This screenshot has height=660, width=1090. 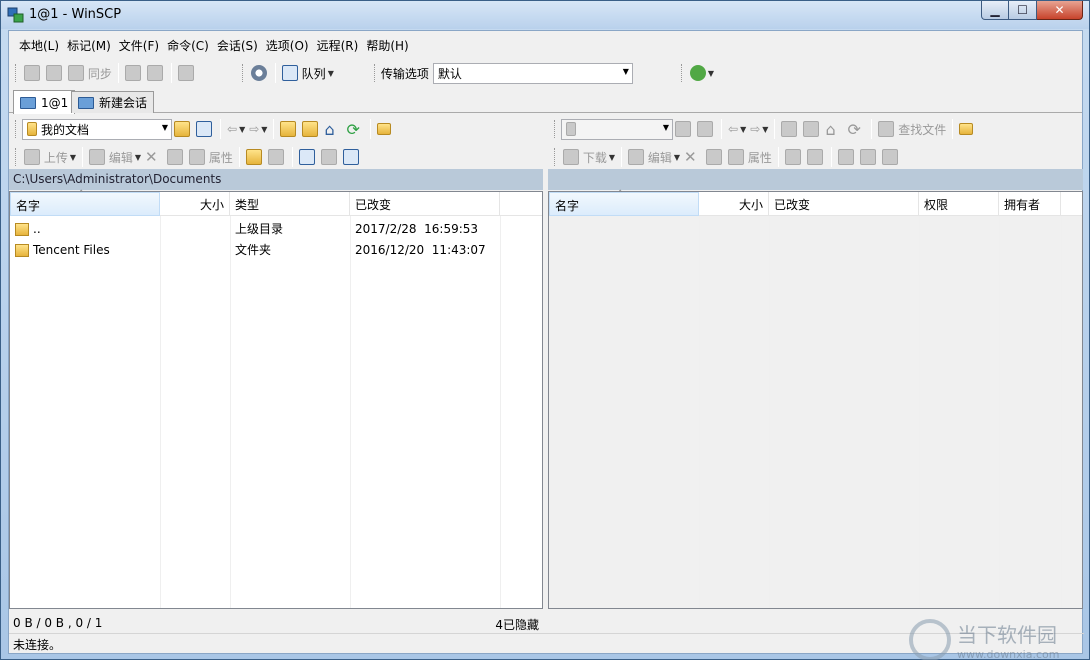 What do you see at coordinates (139, 45) in the screenshot?
I see `menu-file: 文件(F)` at bounding box center [139, 45].